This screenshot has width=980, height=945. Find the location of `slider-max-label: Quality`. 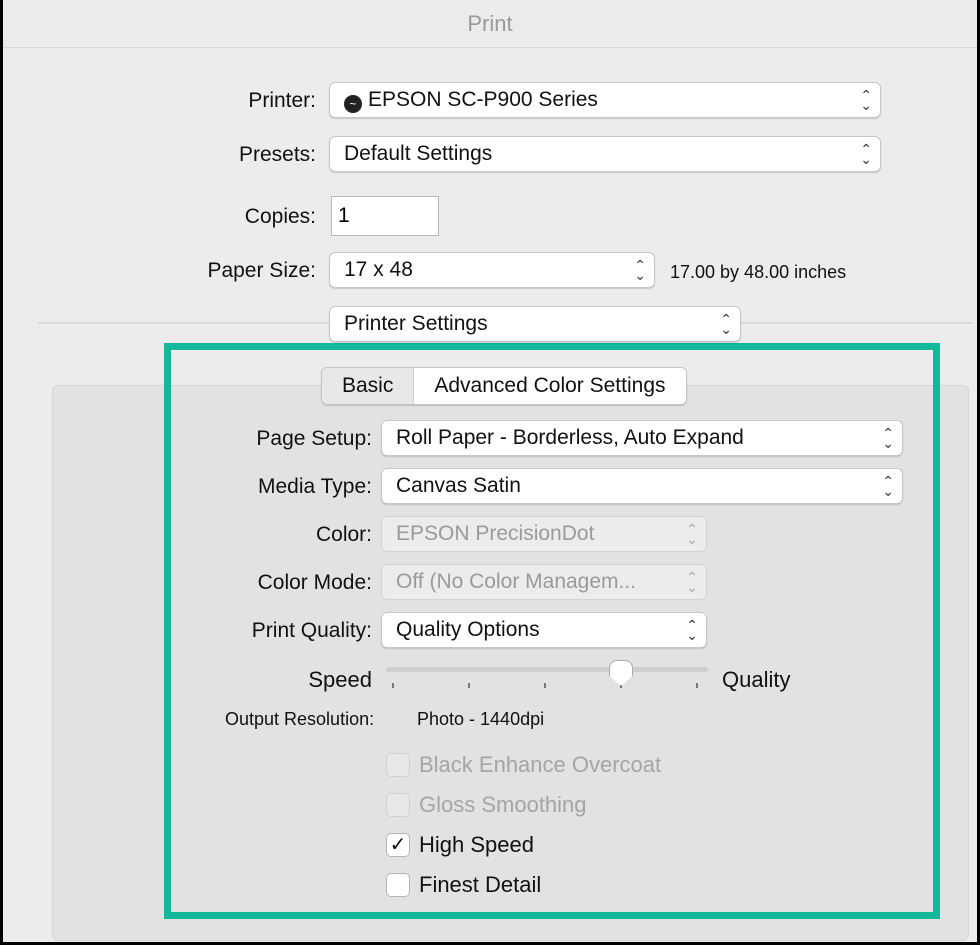

slider-max-label: Quality is located at coordinates (756, 679).